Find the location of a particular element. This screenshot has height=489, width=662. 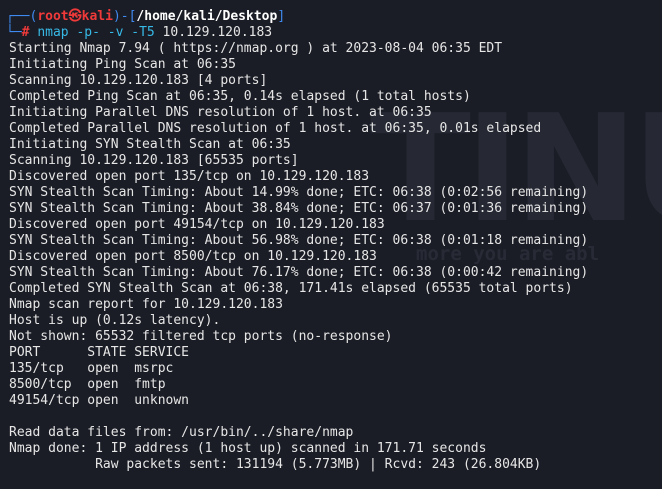

command-line: └─# nmap -p- -v -T5 10.129.120.183 is located at coordinates (334, 33).